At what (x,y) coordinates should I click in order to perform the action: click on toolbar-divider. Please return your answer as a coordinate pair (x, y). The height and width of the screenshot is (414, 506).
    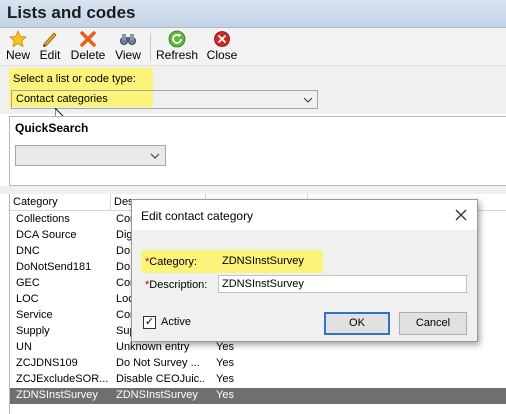
    Looking at the image, I should click on (150, 47).